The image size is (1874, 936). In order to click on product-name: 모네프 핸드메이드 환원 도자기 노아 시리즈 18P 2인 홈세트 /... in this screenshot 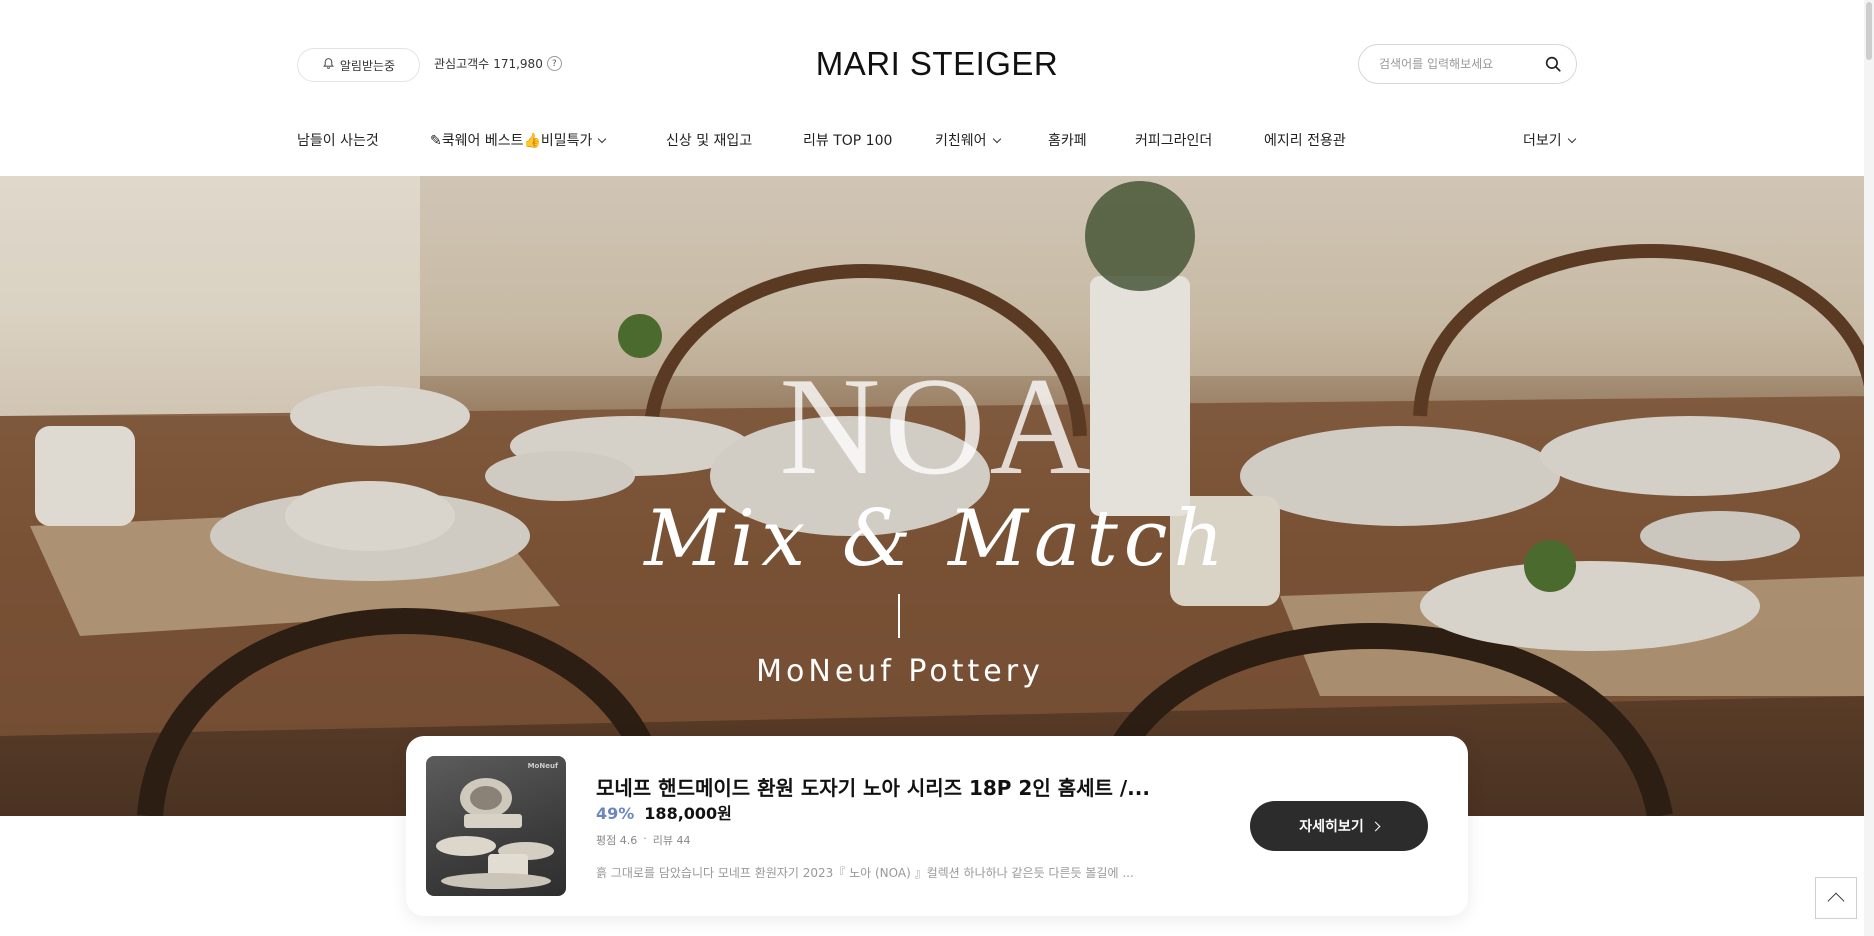, I will do `click(873, 786)`.